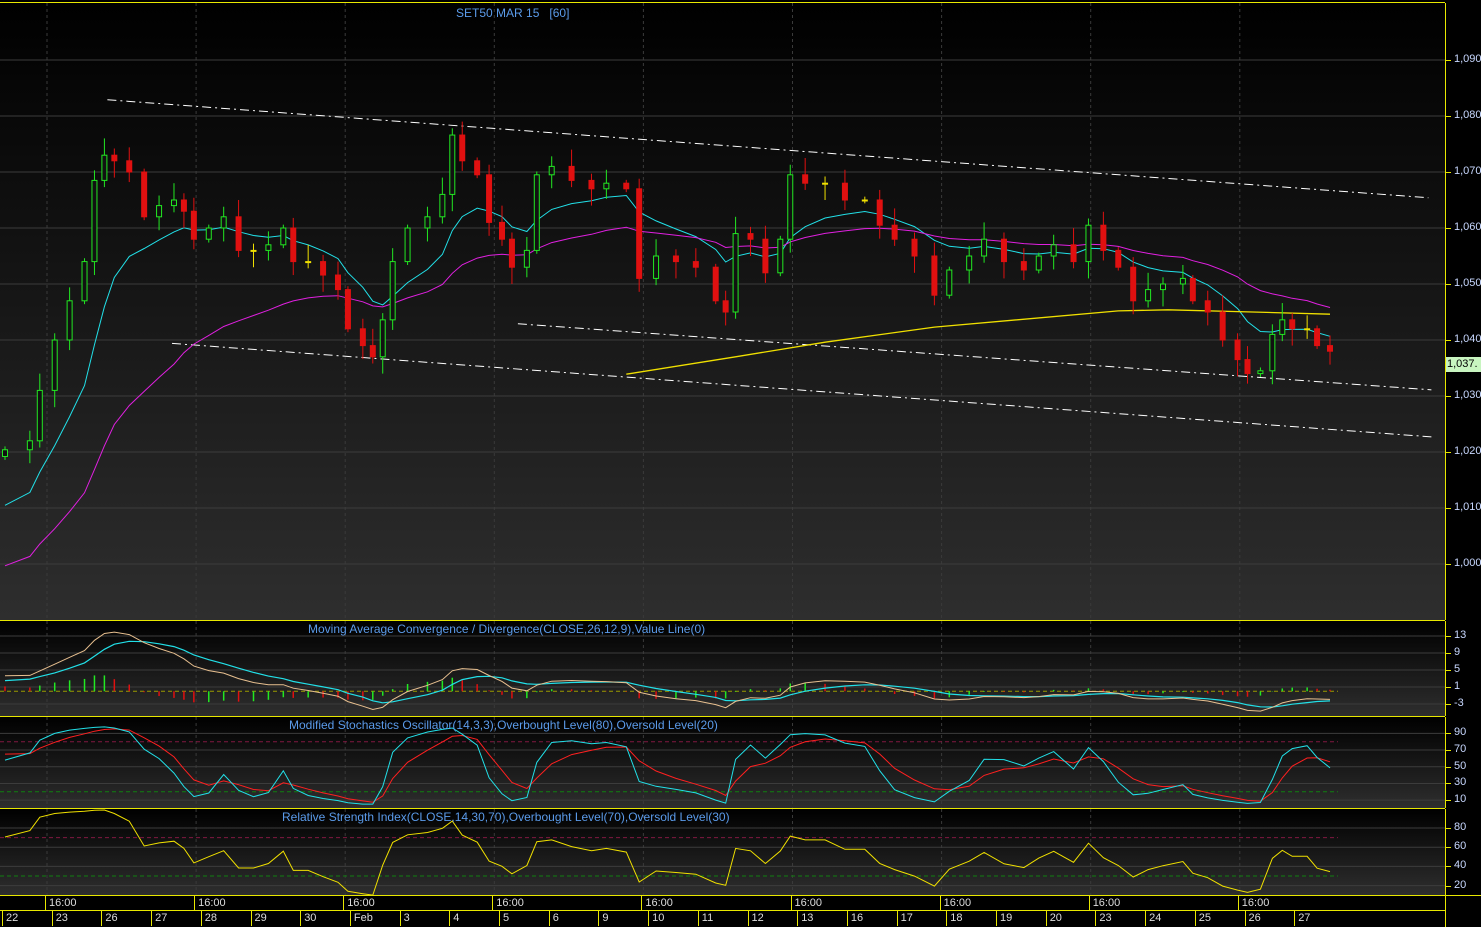 The width and height of the screenshot is (1481, 927). What do you see at coordinates (10, 918) in the screenshot?
I see `day-label: 22` at bounding box center [10, 918].